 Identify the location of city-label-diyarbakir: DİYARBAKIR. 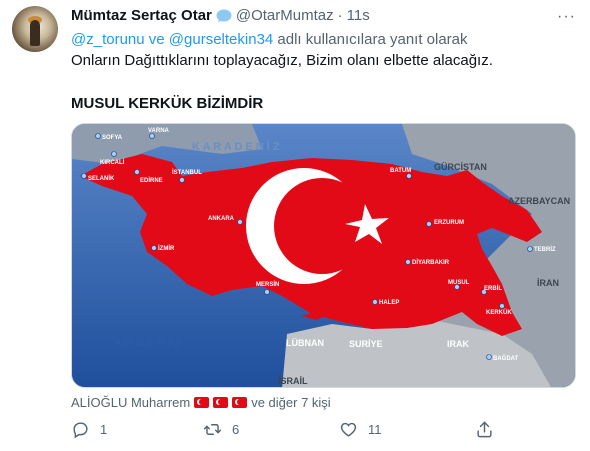
(431, 262).